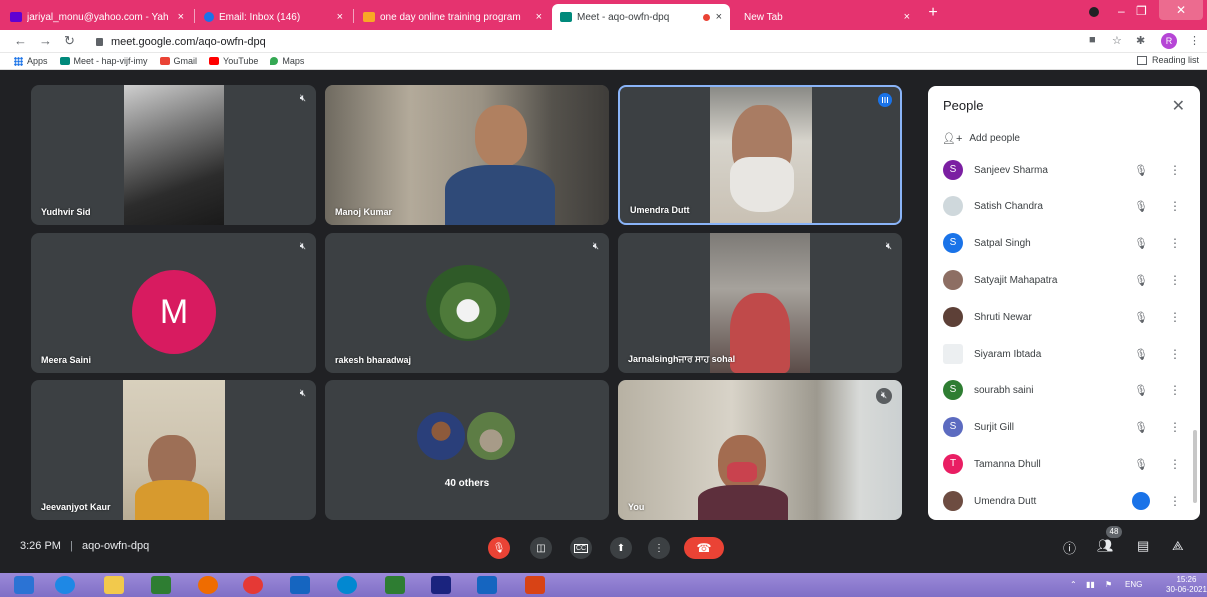 Image resolution: width=1207 pixels, height=597 pixels. I want to click on activities-icon: ⟁, so click(1178, 546).